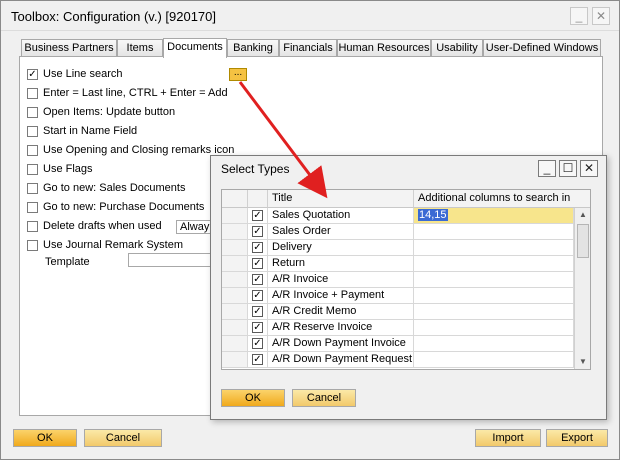  What do you see at coordinates (171, 260) in the screenshot?
I see `template-input` at bounding box center [171, 260].